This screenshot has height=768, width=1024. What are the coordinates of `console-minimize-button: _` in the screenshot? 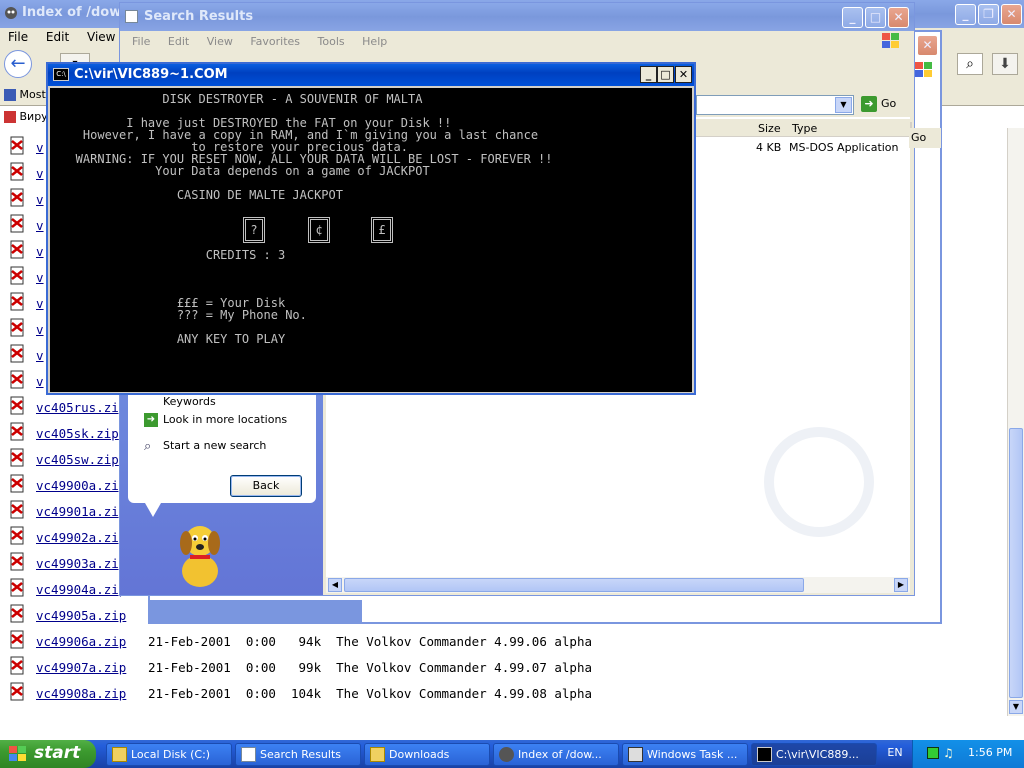 It's located at (648, 74).